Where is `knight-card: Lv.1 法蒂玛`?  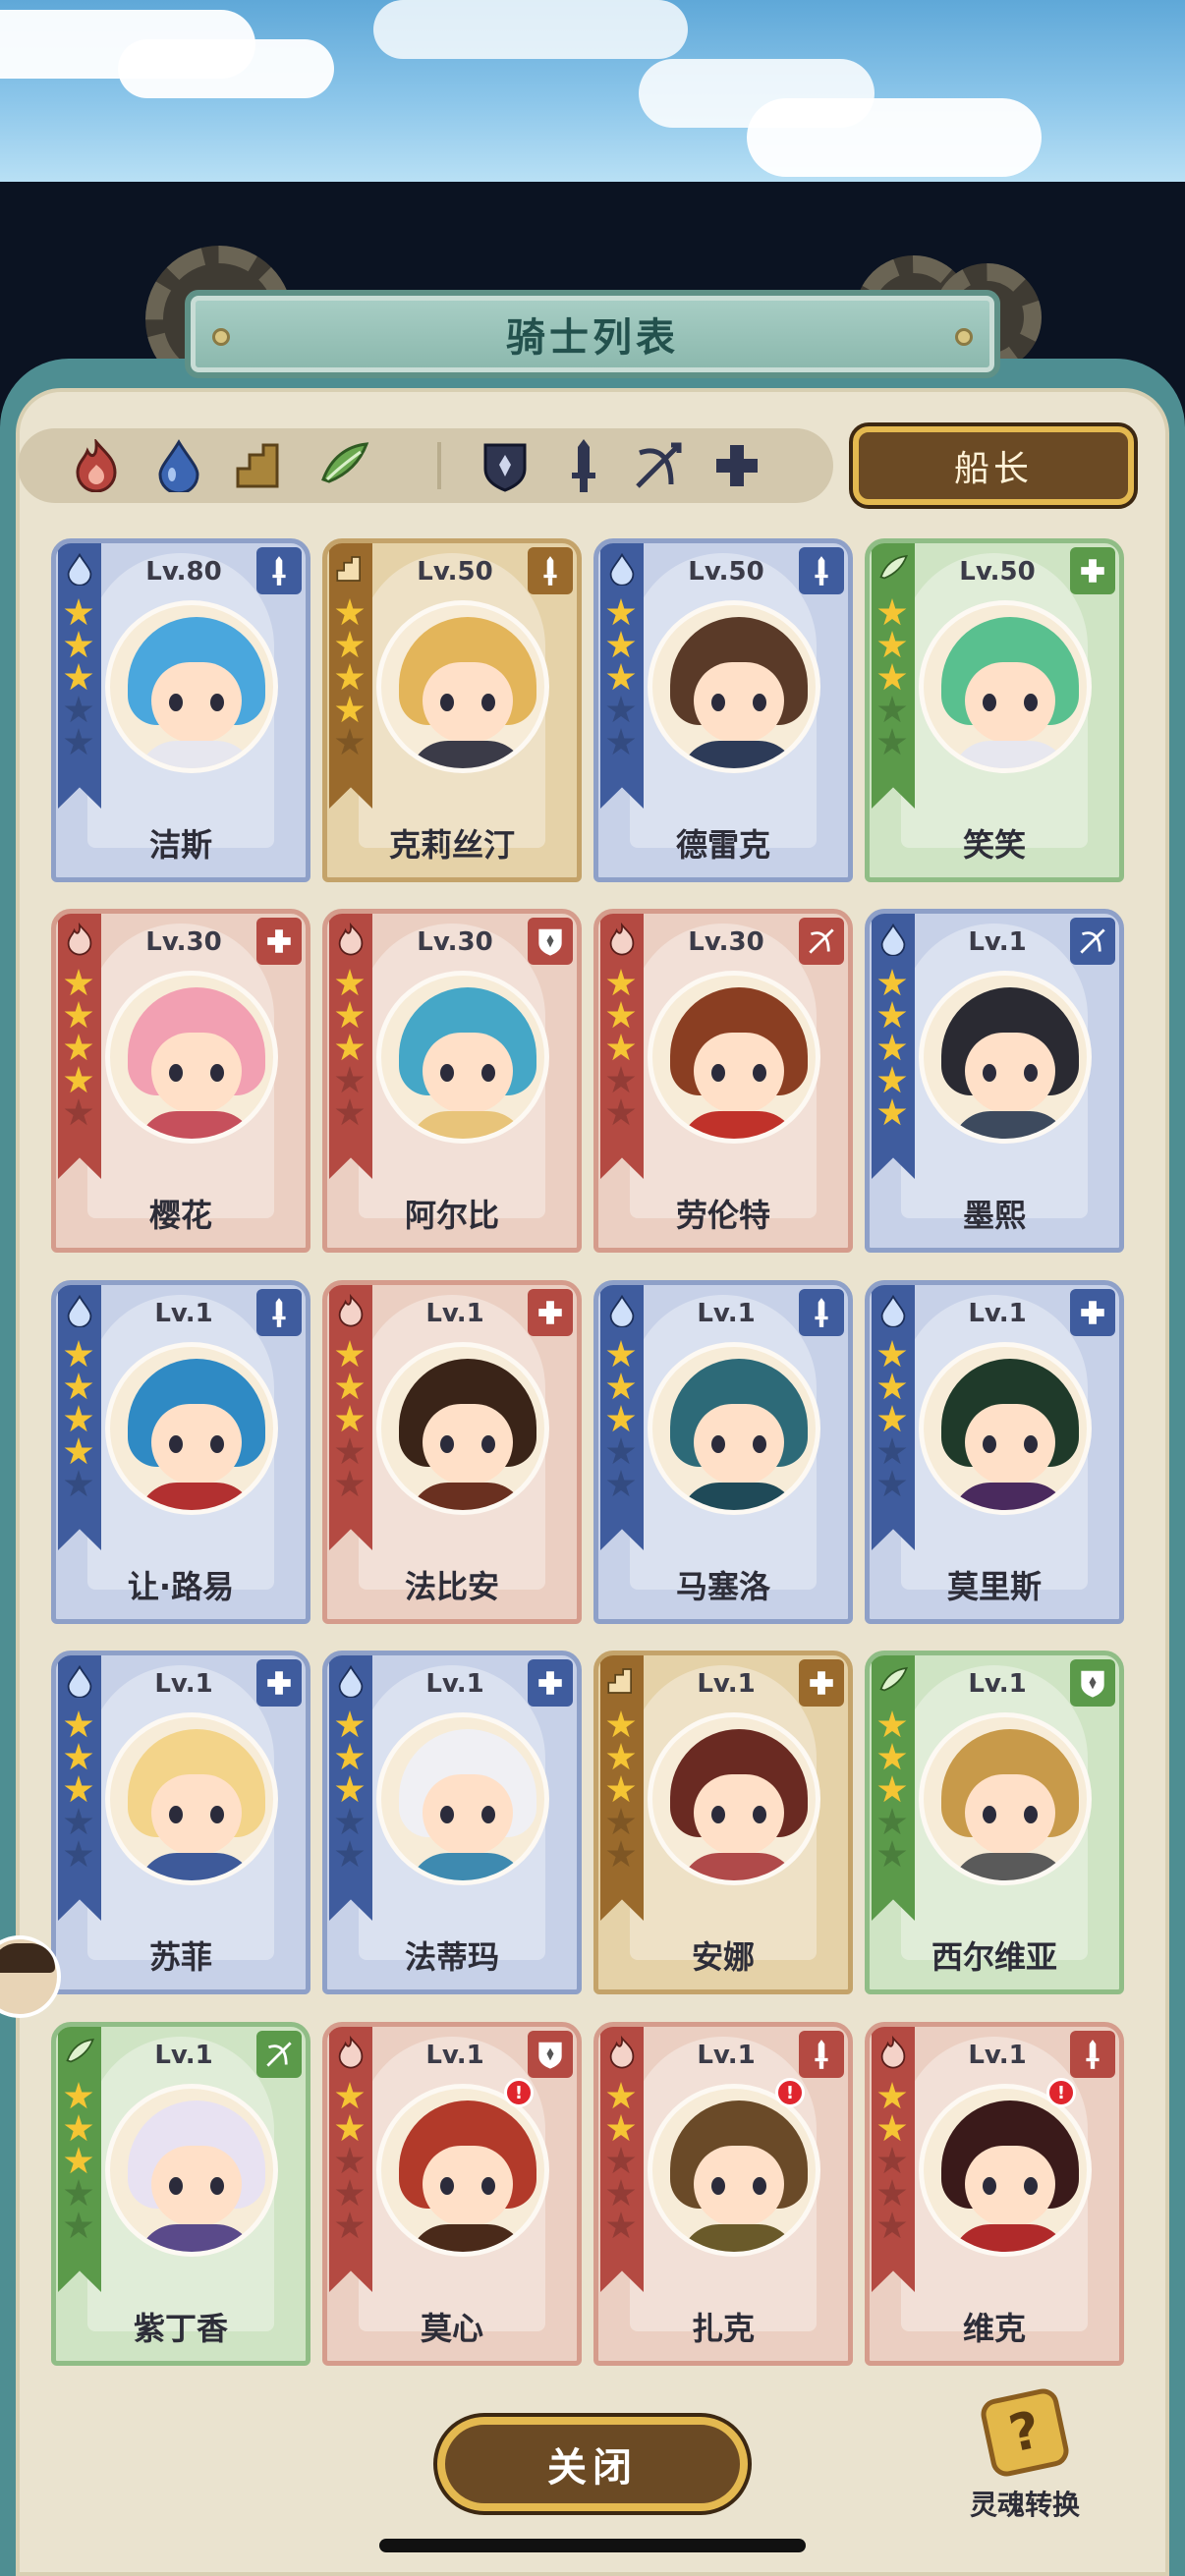 knight-card: Lv.1 法蒂玛 is located at coordinates (452, 1822).